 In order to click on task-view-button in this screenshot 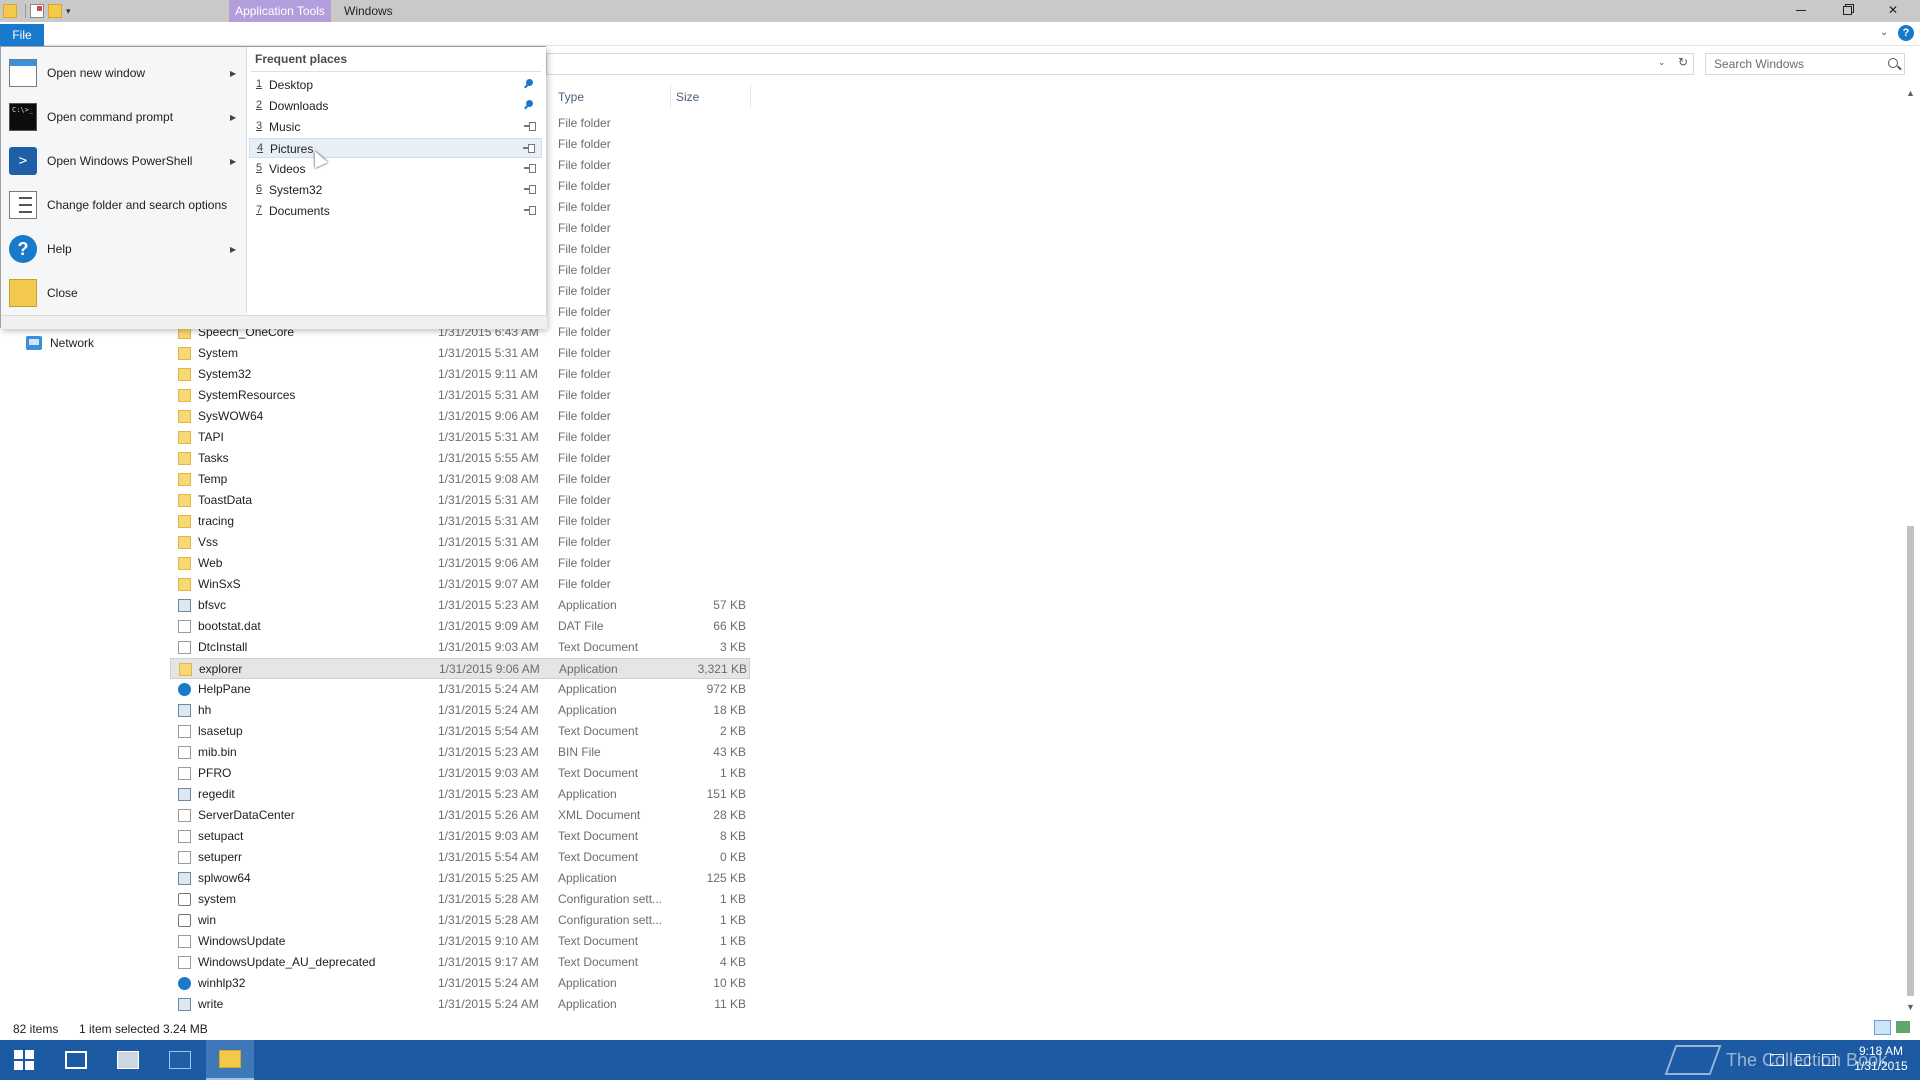, I will do `click(76, 1060)`.